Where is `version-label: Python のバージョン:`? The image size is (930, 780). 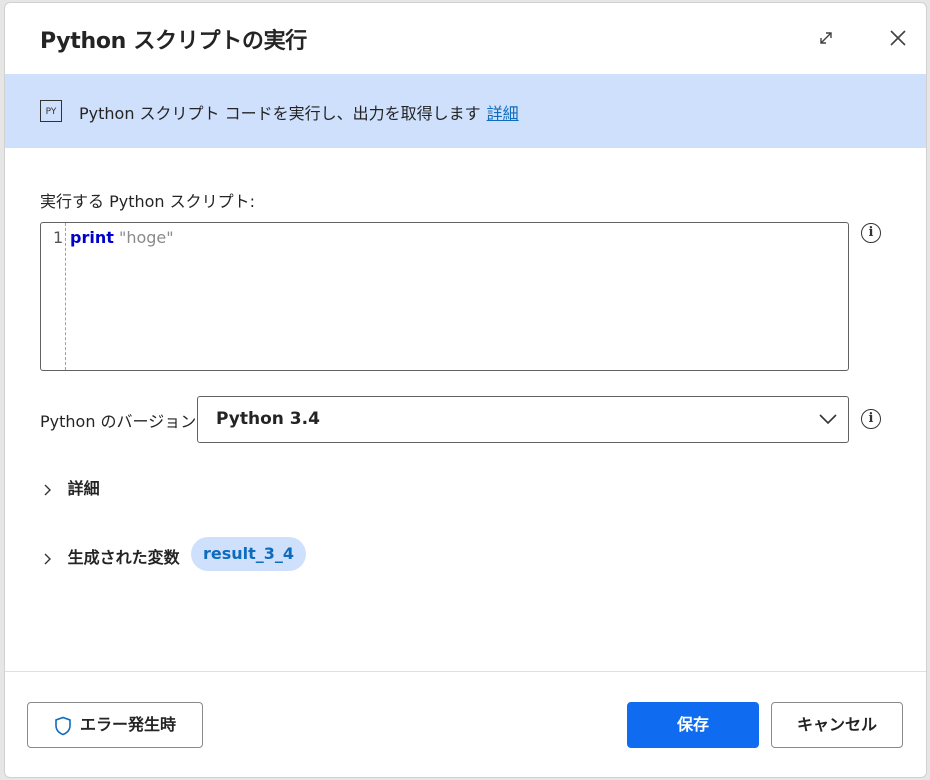 version-label: Python のバージョン: is located at coordinates (121, 421).